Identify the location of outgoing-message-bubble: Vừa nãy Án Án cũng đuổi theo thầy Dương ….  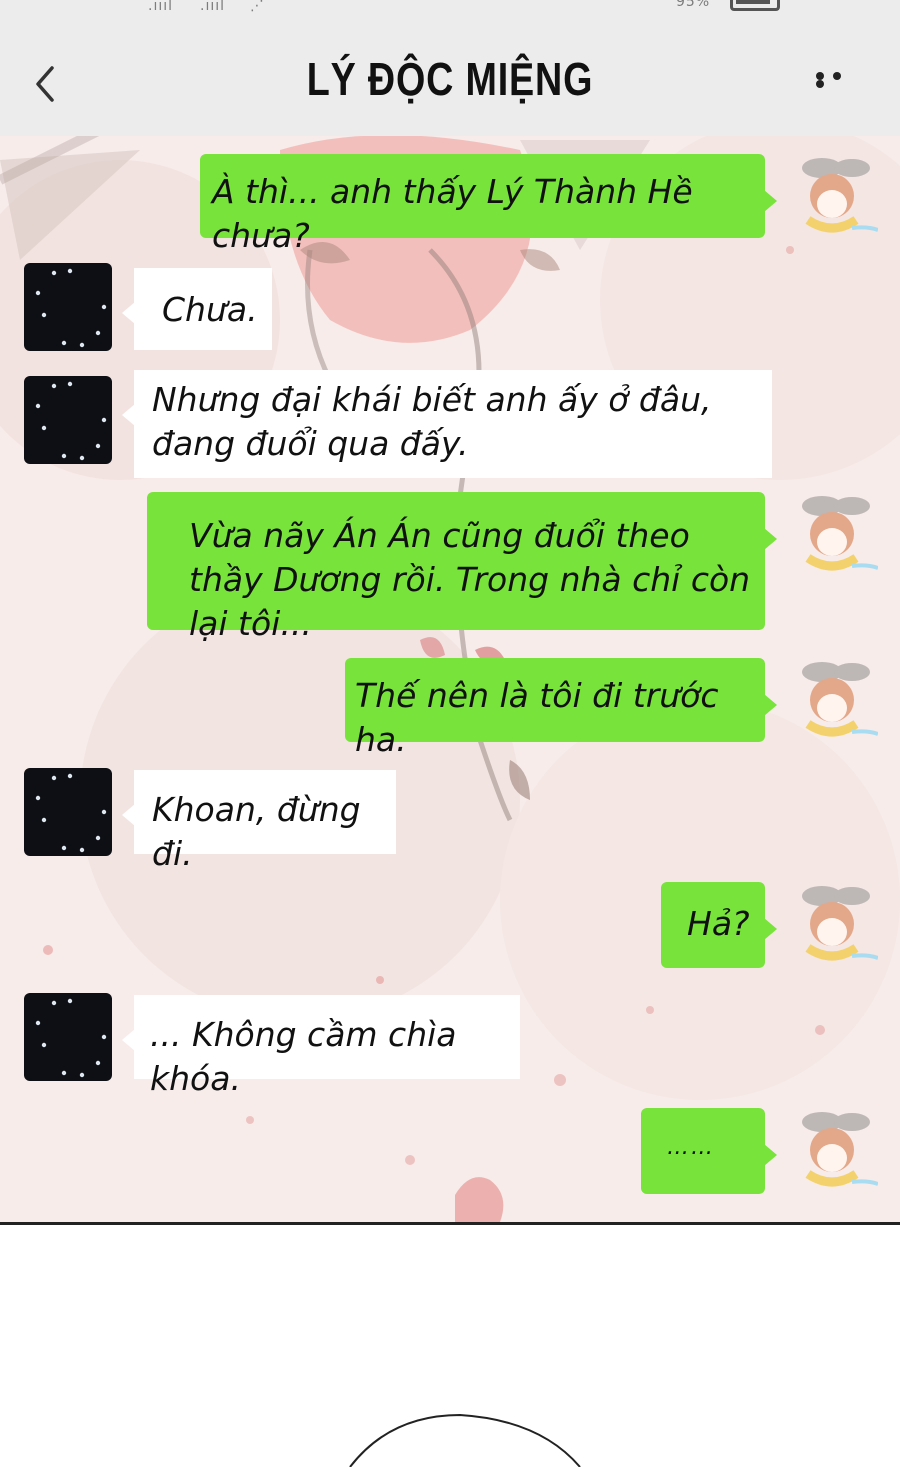
(462, 567).